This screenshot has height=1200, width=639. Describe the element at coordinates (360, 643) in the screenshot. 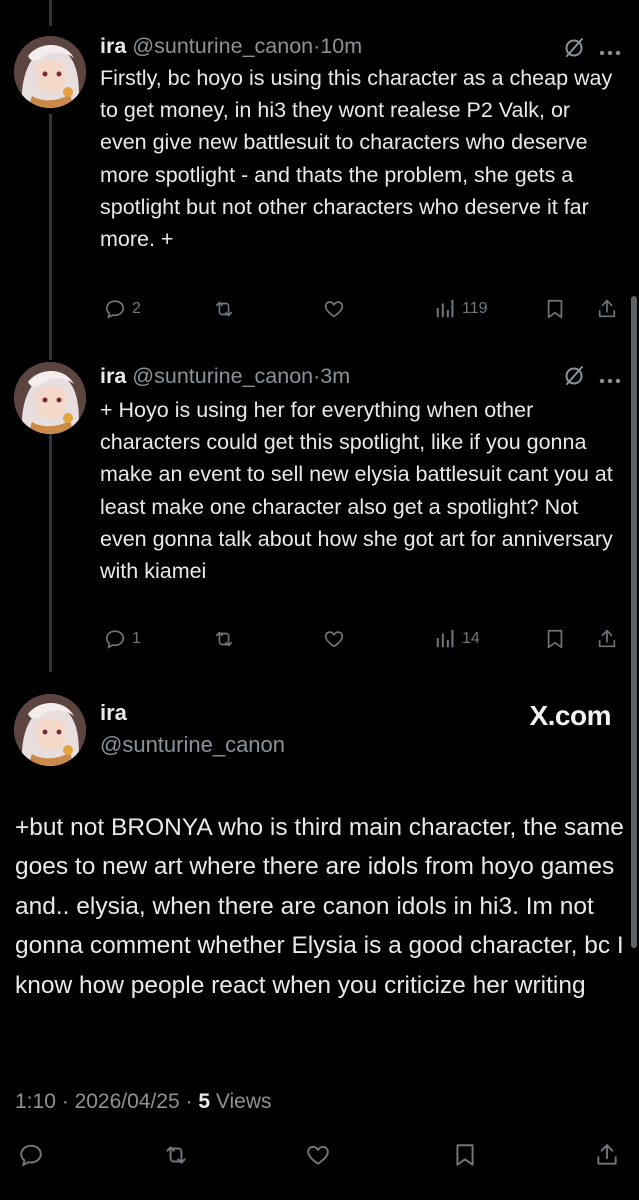

I see `tweet-action-bar: 1 14` at that location.